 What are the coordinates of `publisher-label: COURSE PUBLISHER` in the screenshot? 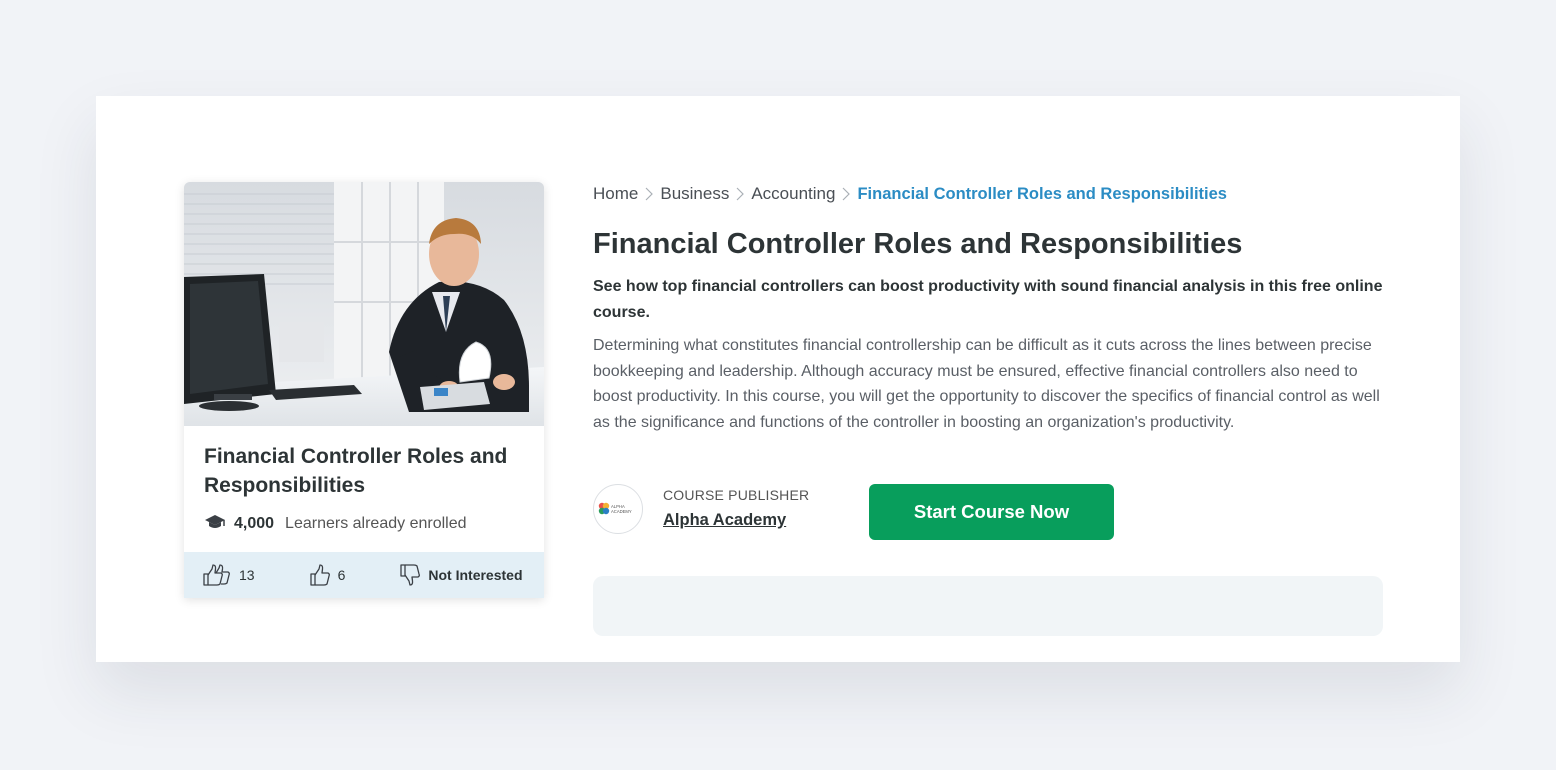 It's located at (736, 495).